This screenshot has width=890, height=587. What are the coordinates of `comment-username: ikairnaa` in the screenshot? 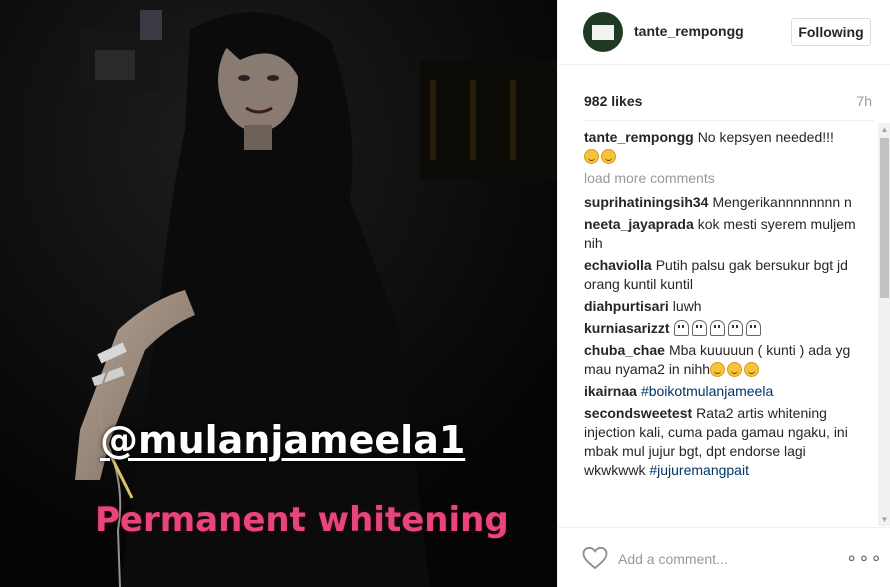 It's located at (610, 391).